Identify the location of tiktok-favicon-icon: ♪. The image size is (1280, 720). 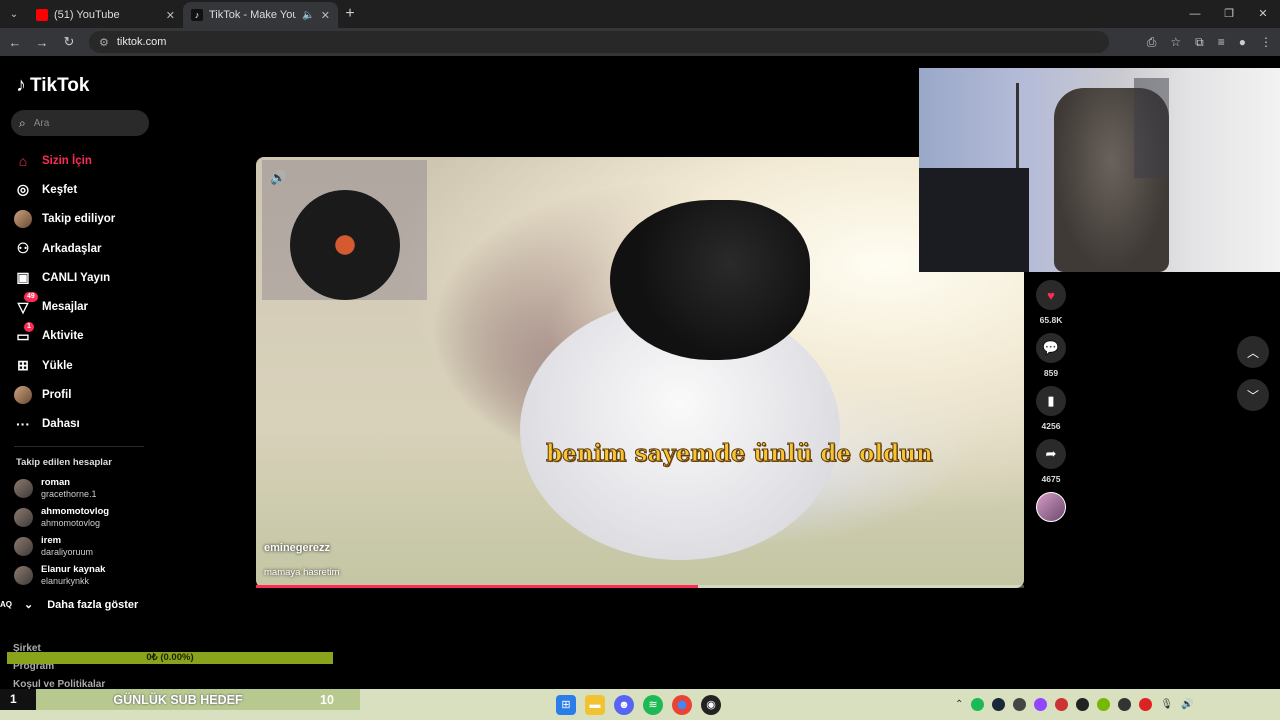
(197, 15).